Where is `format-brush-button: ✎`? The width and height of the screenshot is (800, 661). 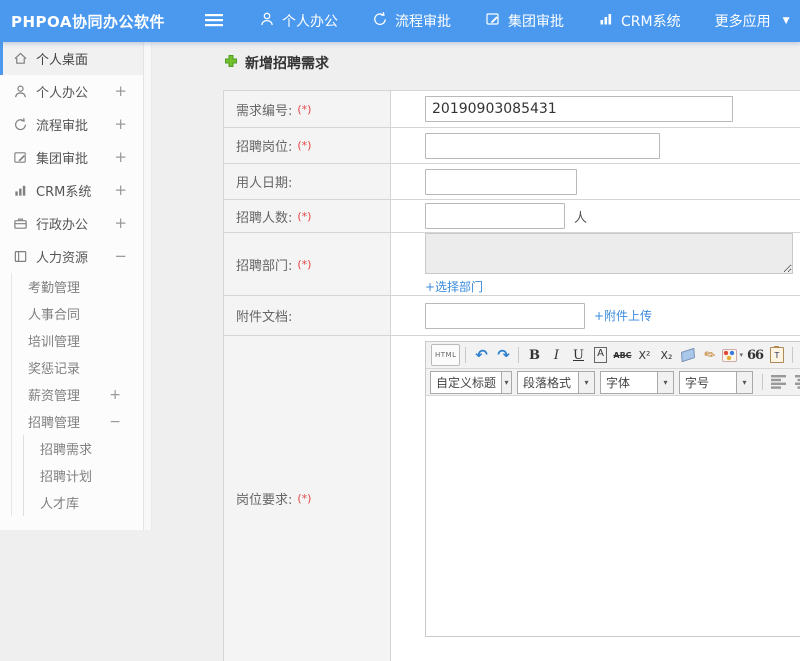 format-brush-button: ✎ is located at coordinates (710, 355).